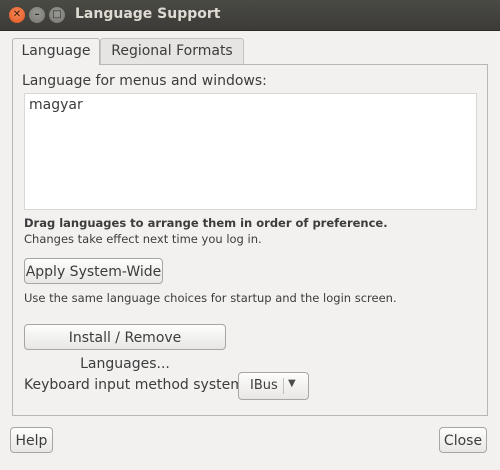 This screenshot has height=470, width=500. Describe the element at coordinates (463, 440) in the screenshot. I see `close-button: Close` at that location.